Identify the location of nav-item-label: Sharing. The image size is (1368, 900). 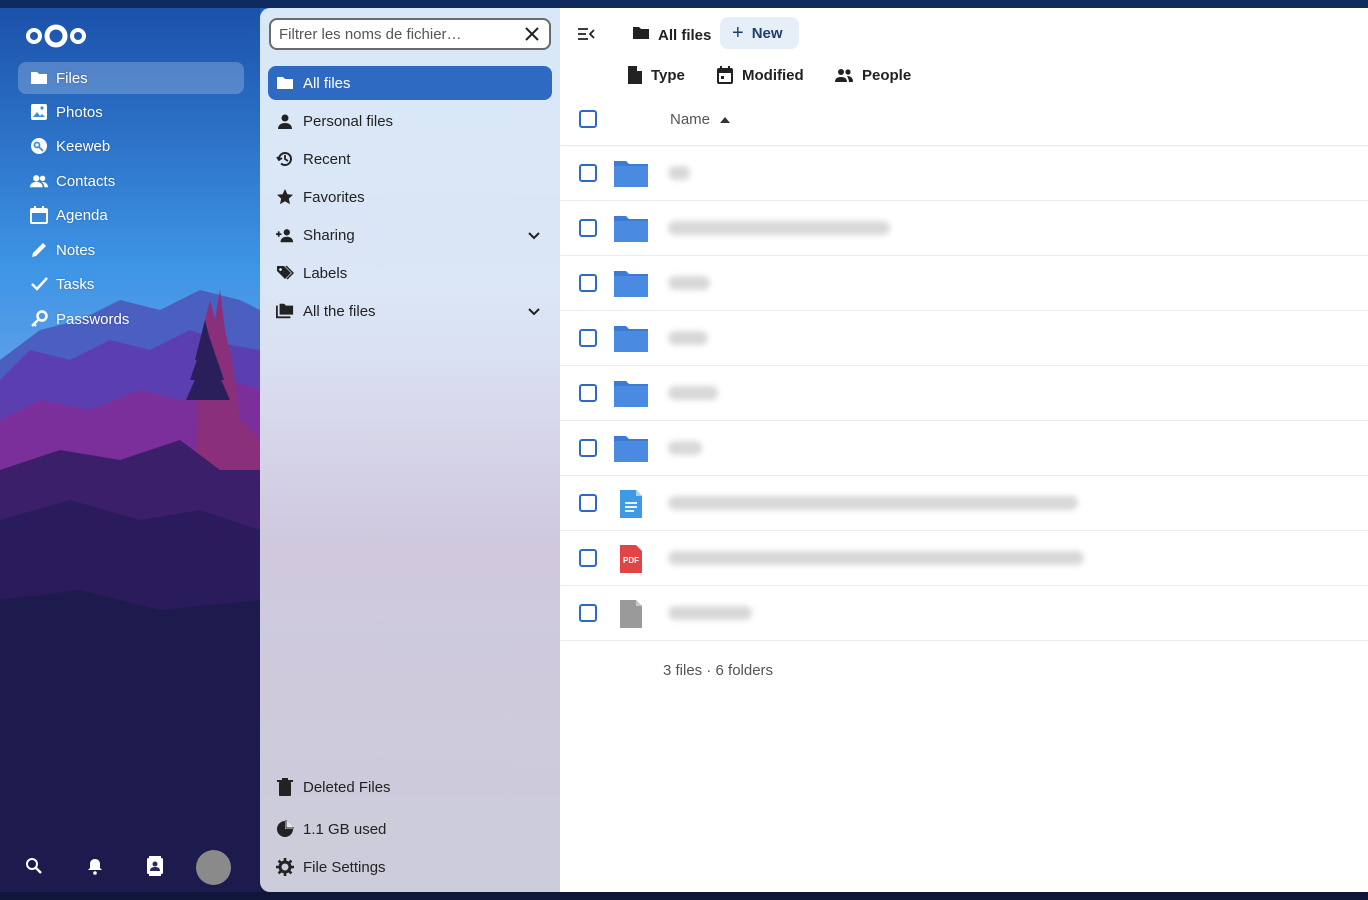
(329, 235).